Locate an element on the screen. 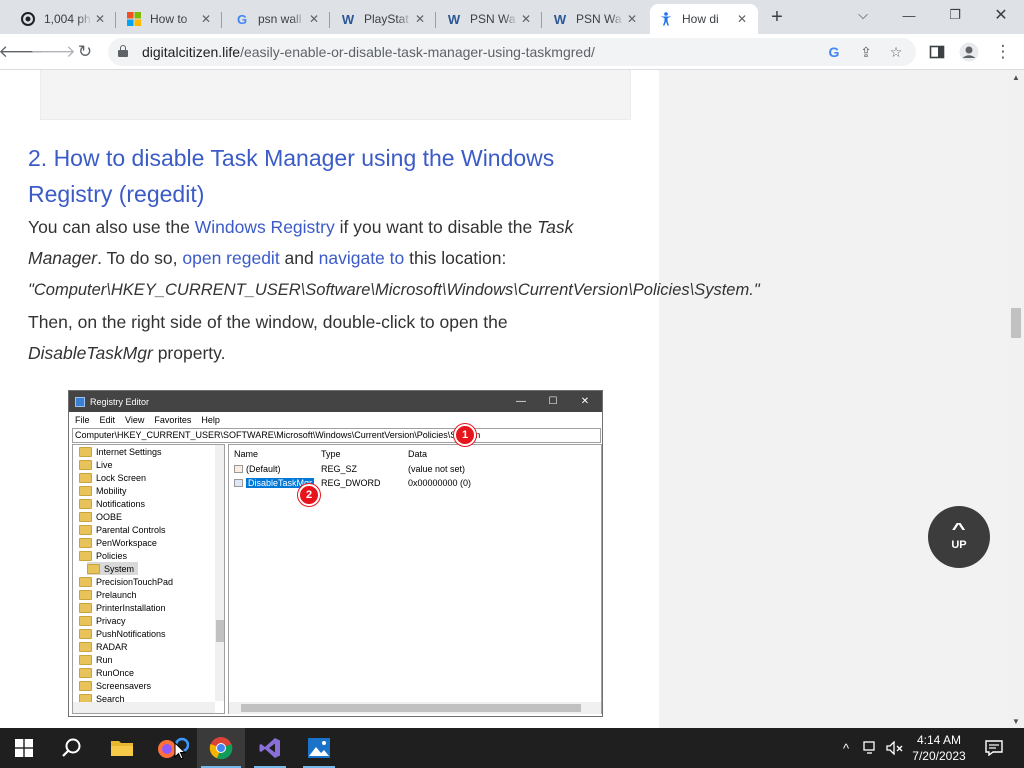  tab-1004-photos: 1,004 ph ✕ is located at coordinates (64, 19).